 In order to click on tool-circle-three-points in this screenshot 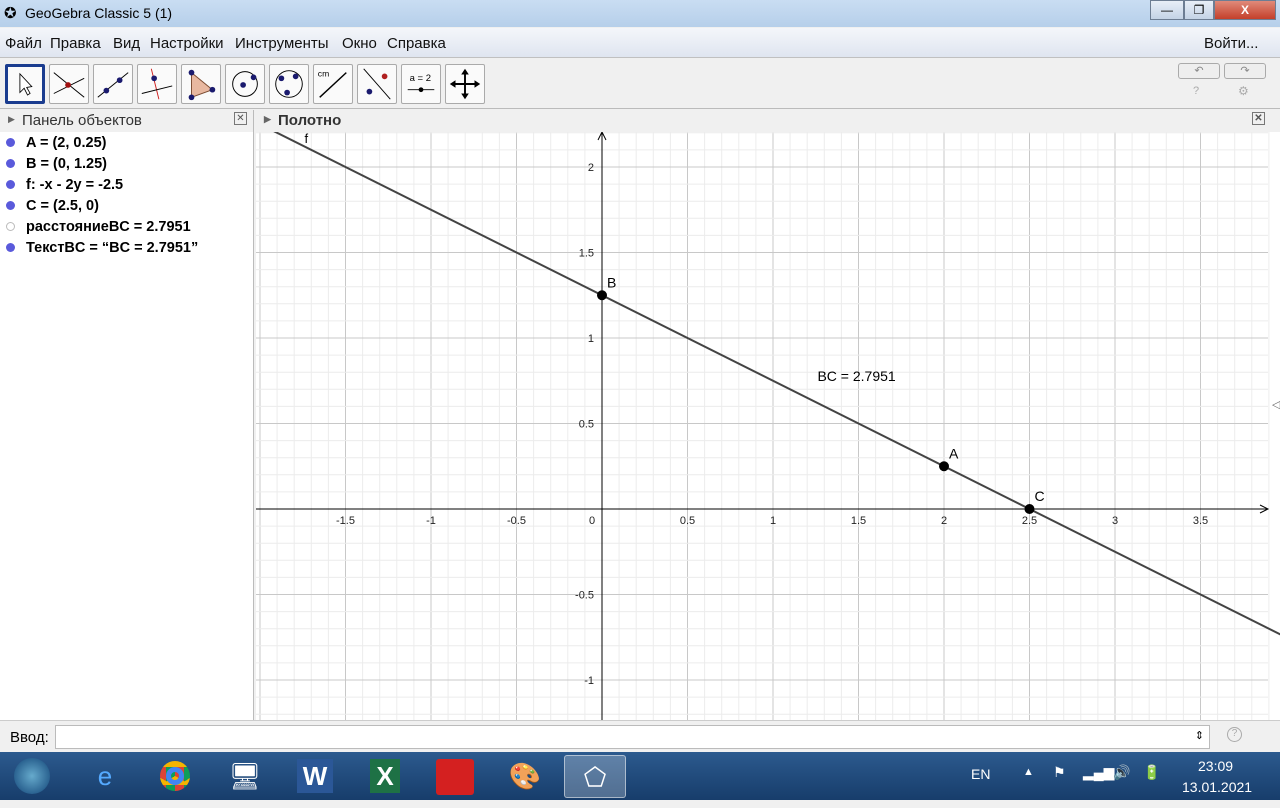, I will do `click(289, 84)`.